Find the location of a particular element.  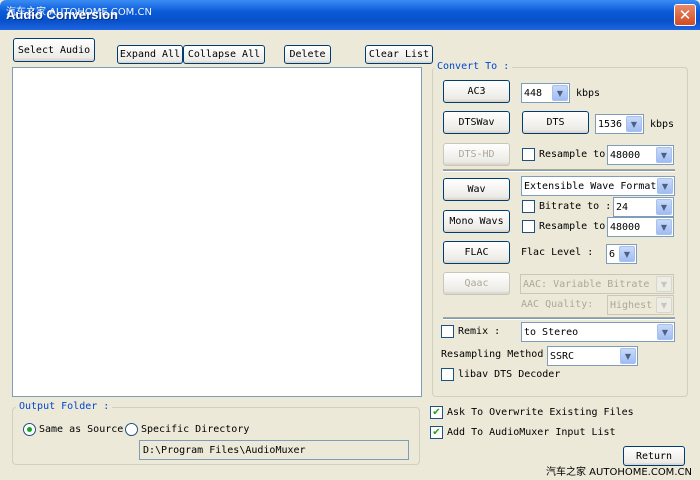

dtswav-button: DTSWav is located at coordinates (476, 122).